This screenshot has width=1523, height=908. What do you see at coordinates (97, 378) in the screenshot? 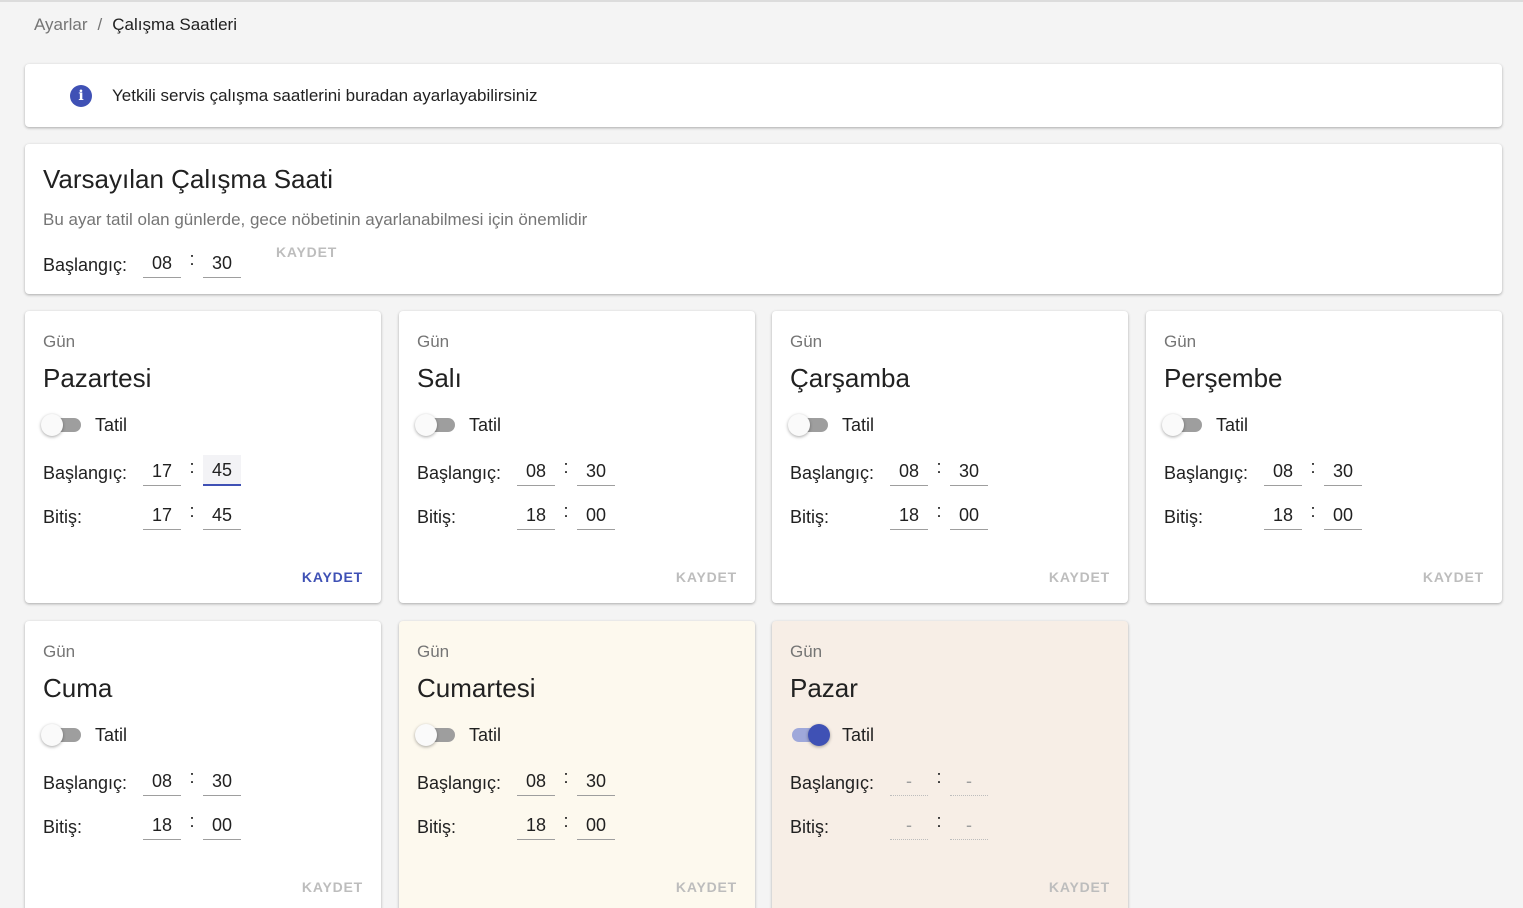
I see `day-name: Pazartesi` at bounding box center [97, 378].